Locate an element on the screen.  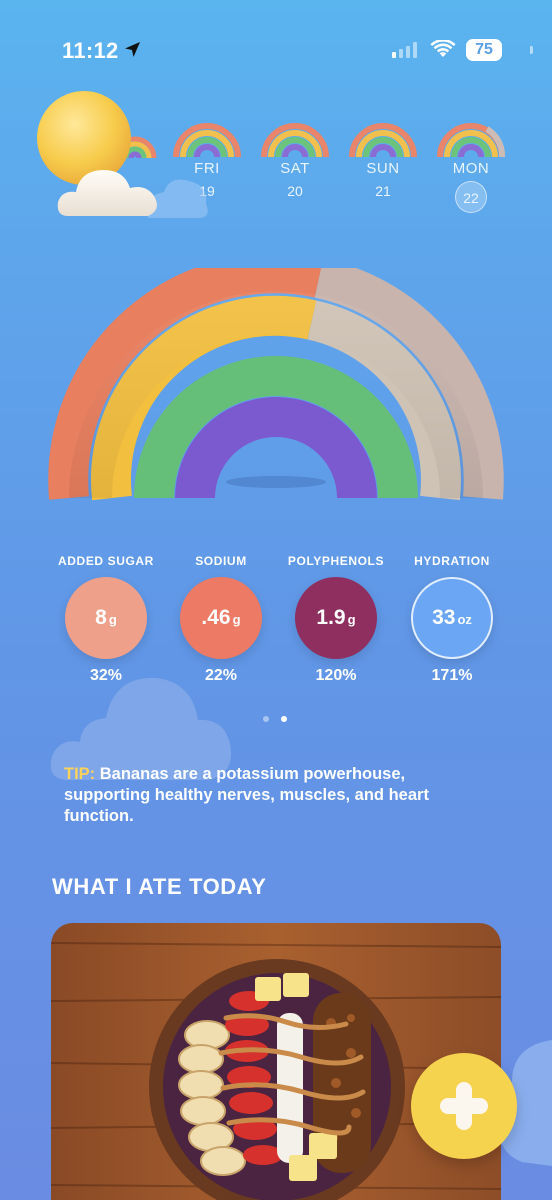
nutrient-label: SODIUM is located at coordinates (221, 561).